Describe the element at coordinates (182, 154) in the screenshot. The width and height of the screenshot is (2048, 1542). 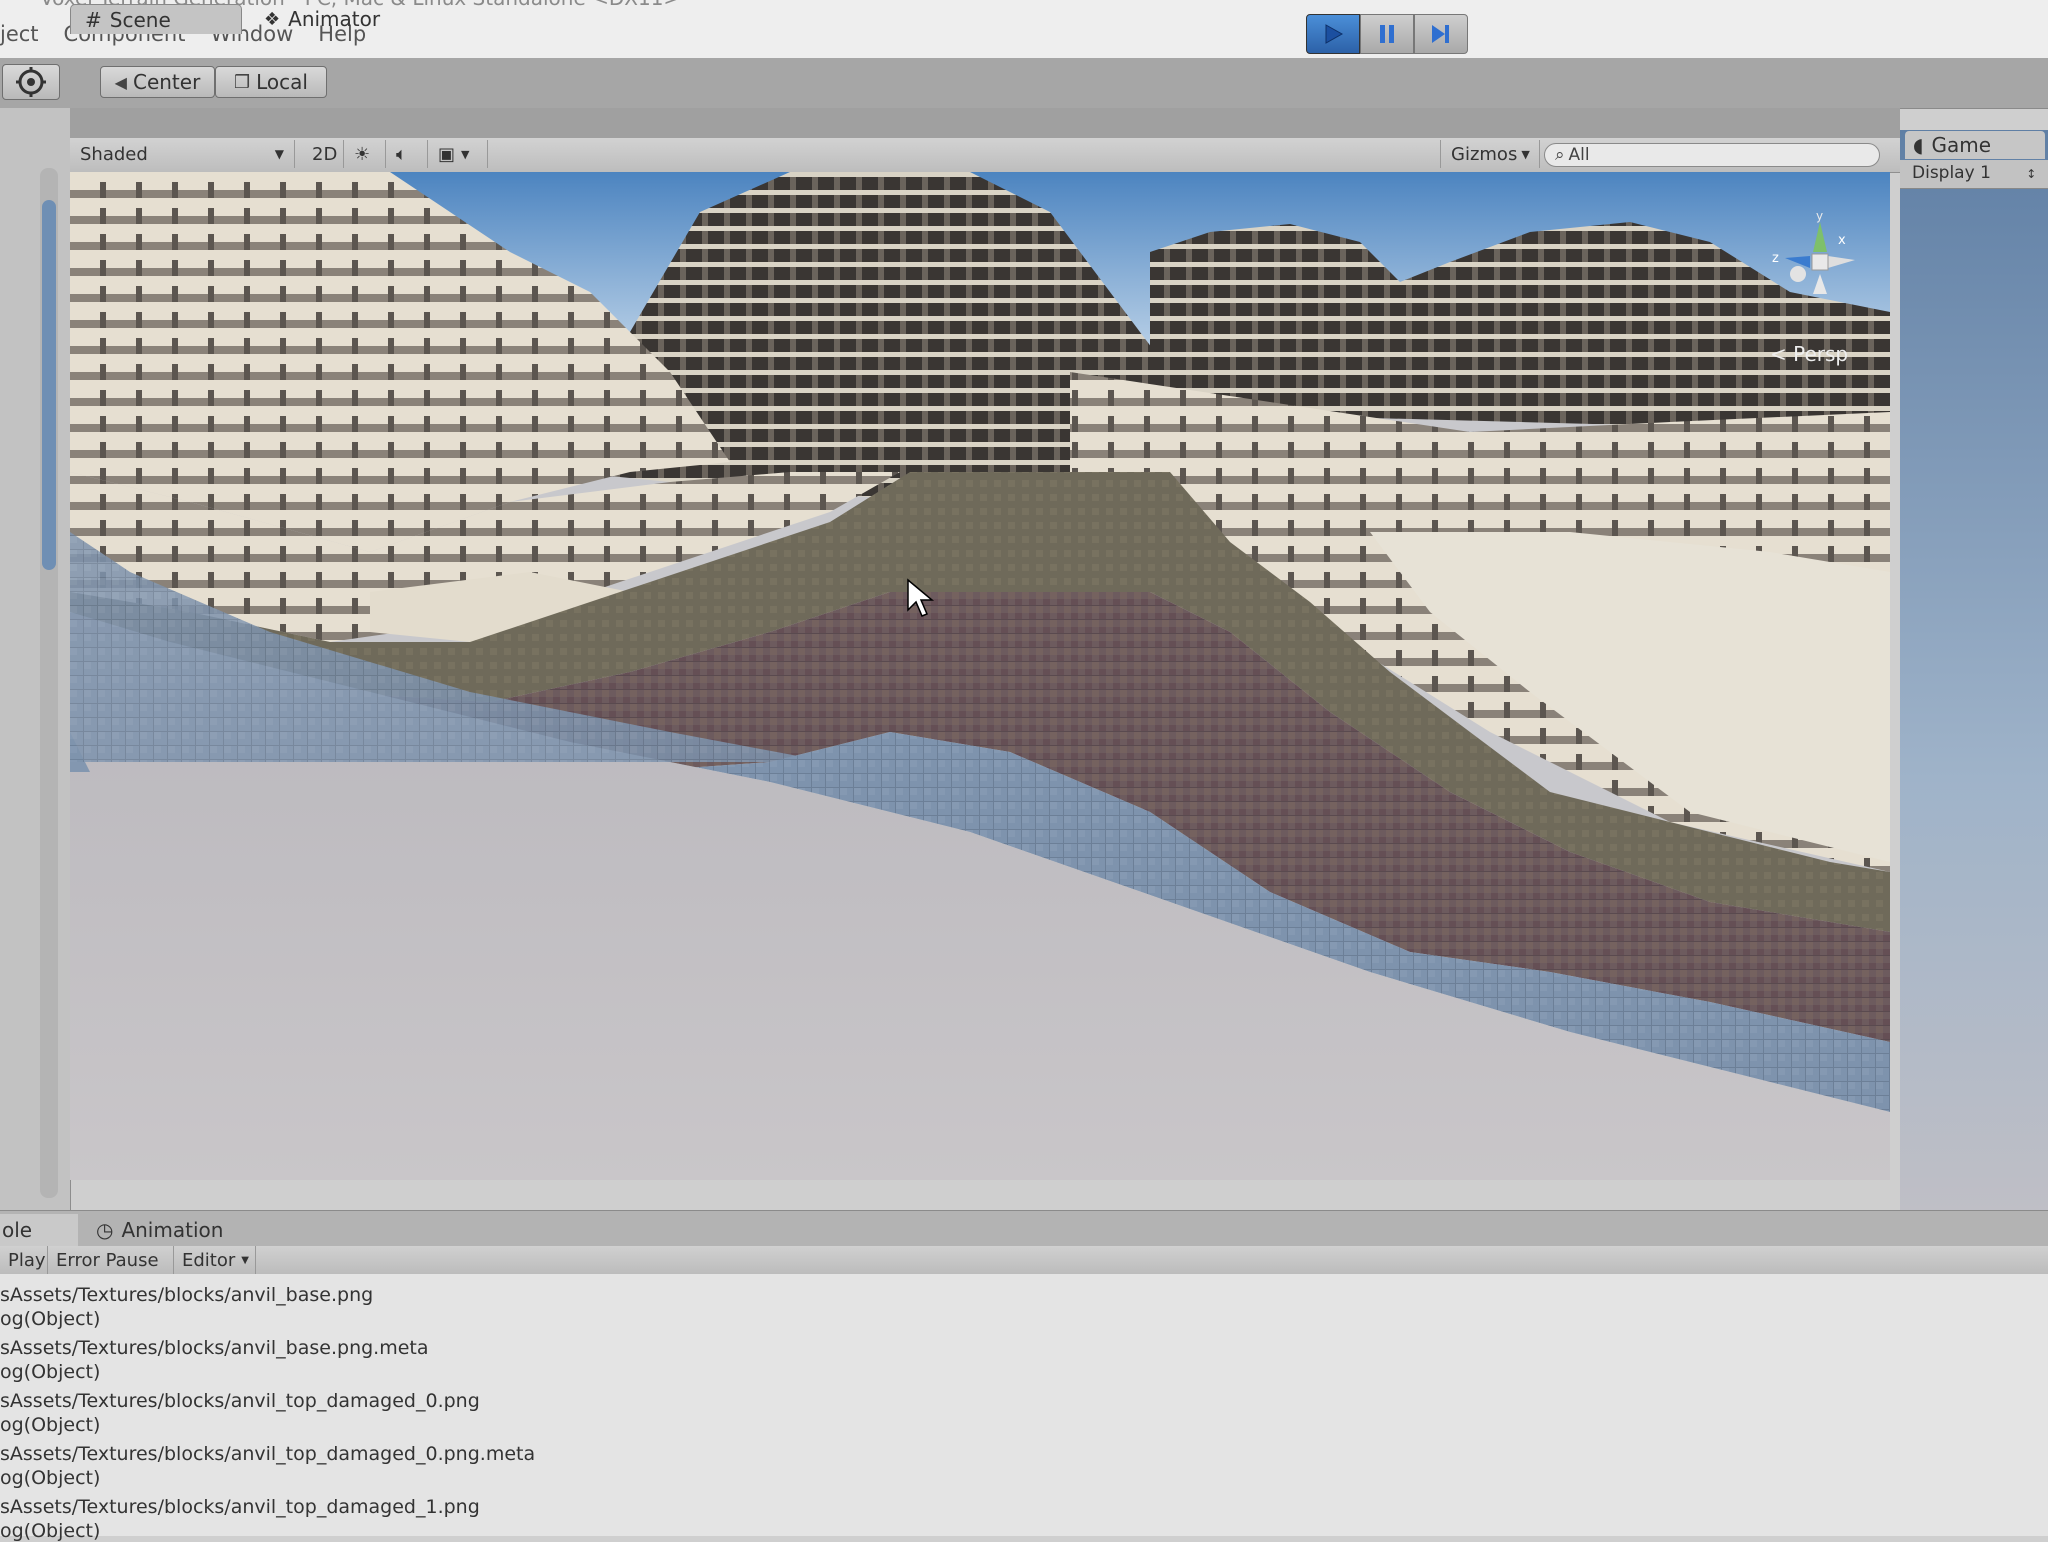
I see `shading-mode-dropdown: Shaded ▼` at that location.